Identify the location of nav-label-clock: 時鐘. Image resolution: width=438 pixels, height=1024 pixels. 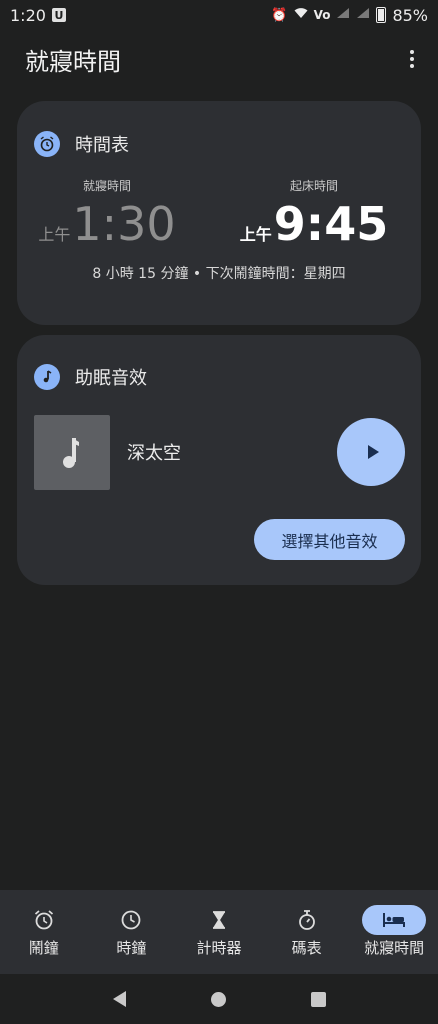
(131, 948).